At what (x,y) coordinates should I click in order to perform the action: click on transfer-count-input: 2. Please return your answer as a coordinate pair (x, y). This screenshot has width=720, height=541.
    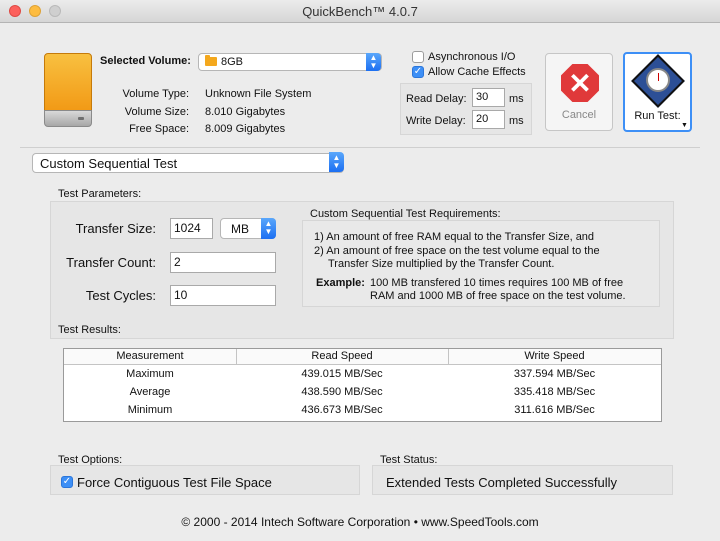
    Looking at the image, I should click on (223, 262).